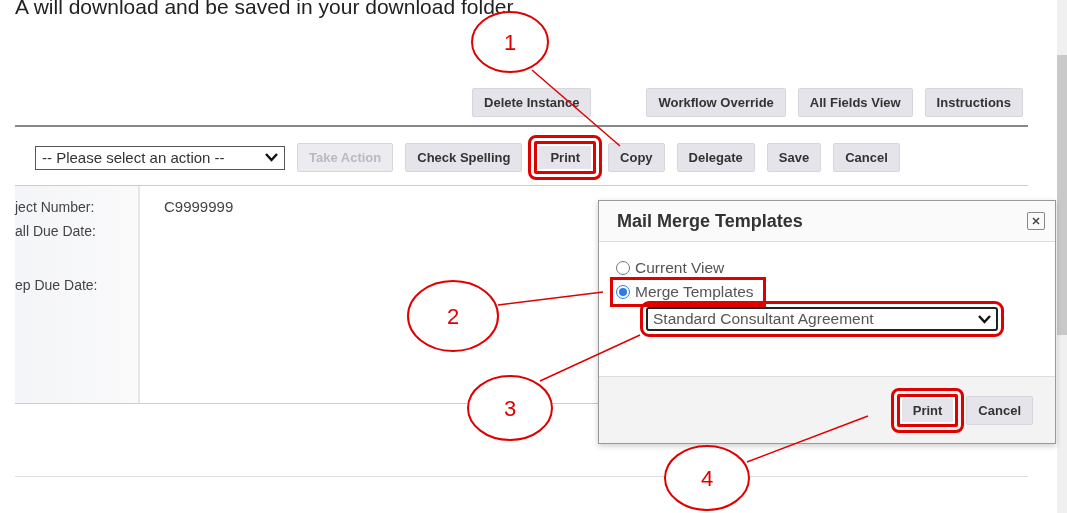  I want to click on dialog-title: Mail Merge Templates, so click(710, 221).